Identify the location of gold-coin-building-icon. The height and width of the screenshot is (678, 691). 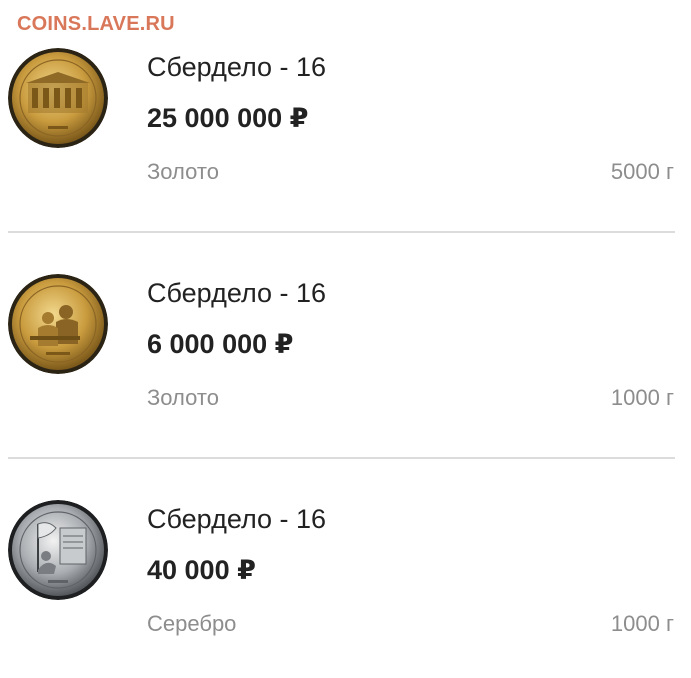
(58, 98).